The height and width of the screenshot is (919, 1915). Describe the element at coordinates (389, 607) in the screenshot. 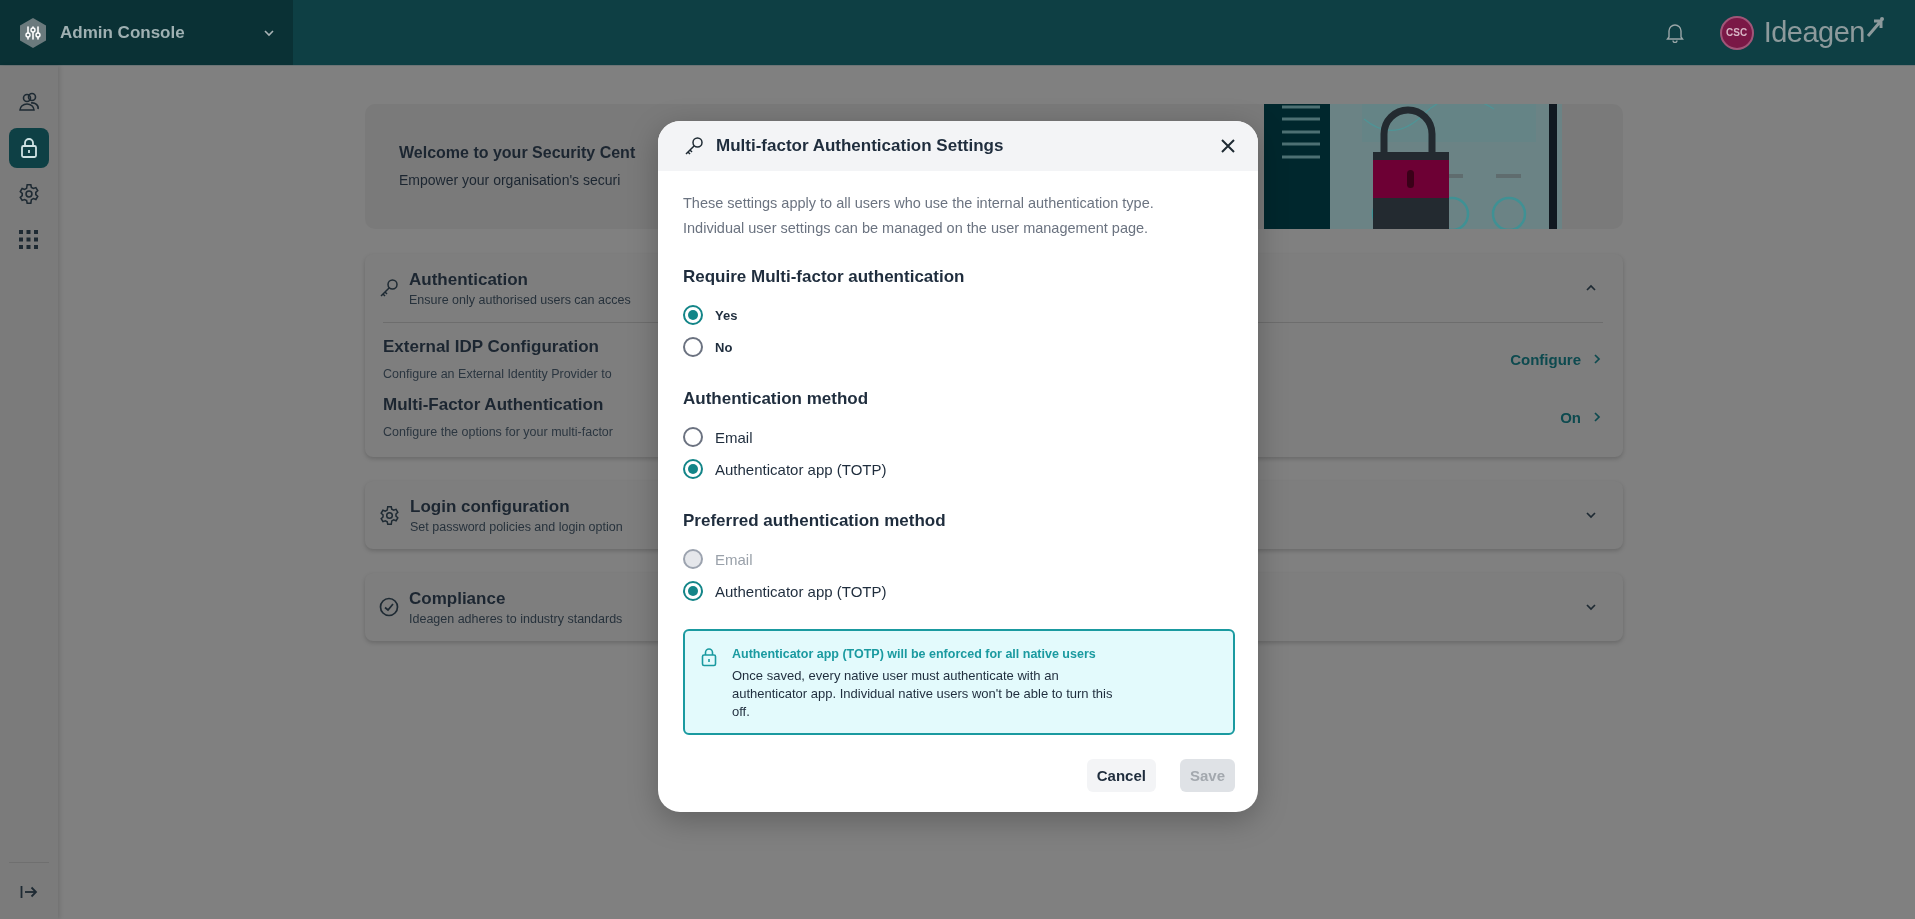

I see `check-circle-icon` at that location.